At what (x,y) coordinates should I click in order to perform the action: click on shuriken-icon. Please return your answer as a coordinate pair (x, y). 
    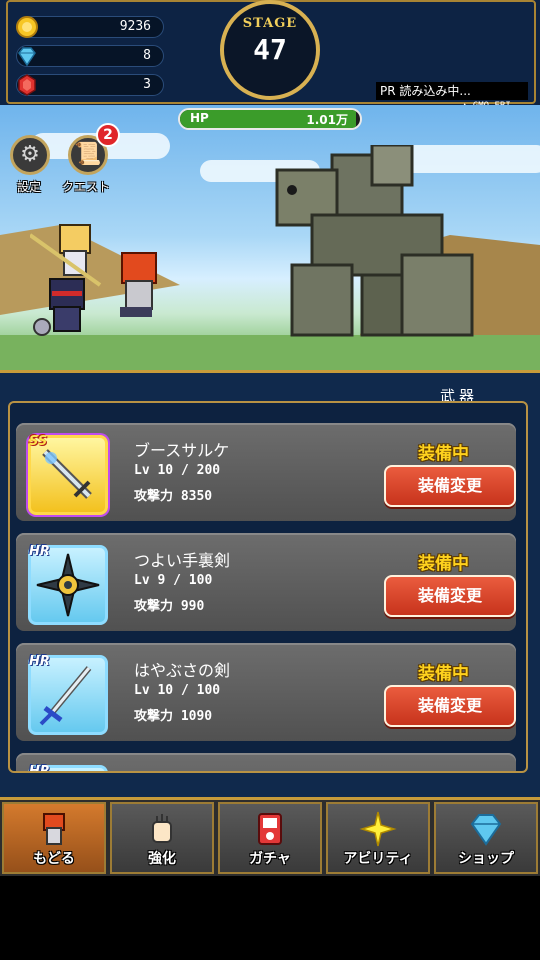
    Looking at the image, I should click on (68, 585).